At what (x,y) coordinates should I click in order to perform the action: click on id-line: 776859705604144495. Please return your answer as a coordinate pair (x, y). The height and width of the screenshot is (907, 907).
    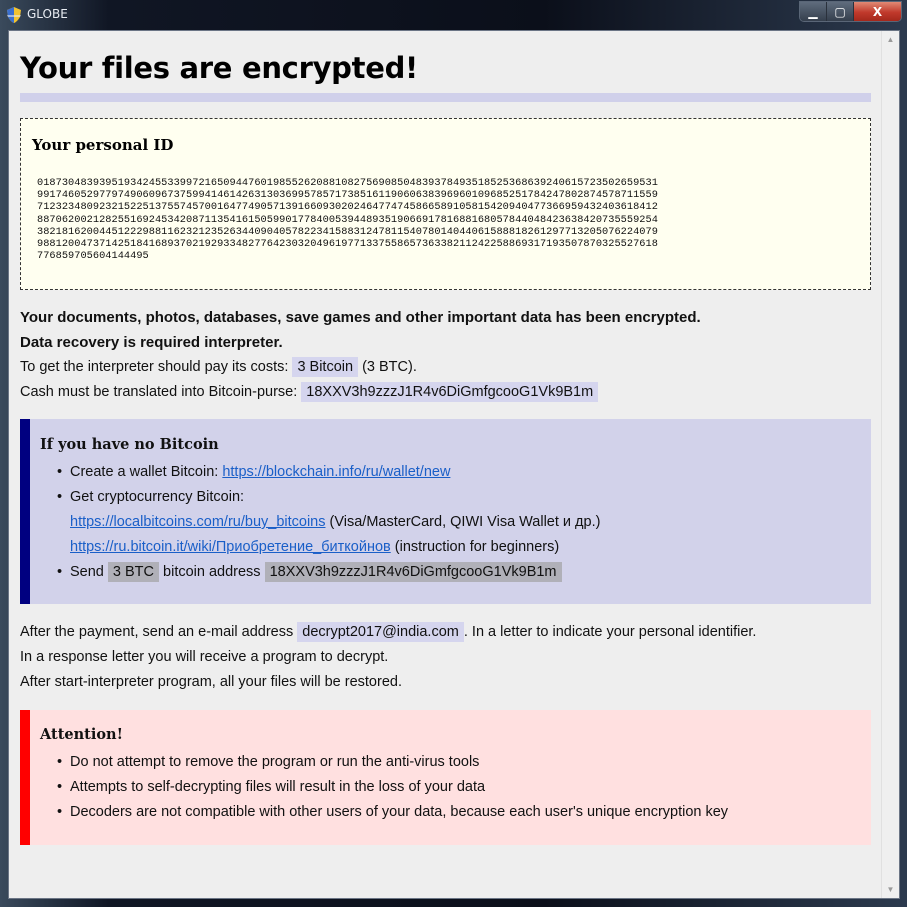
    Looking at the image, I should click on (93, 256).